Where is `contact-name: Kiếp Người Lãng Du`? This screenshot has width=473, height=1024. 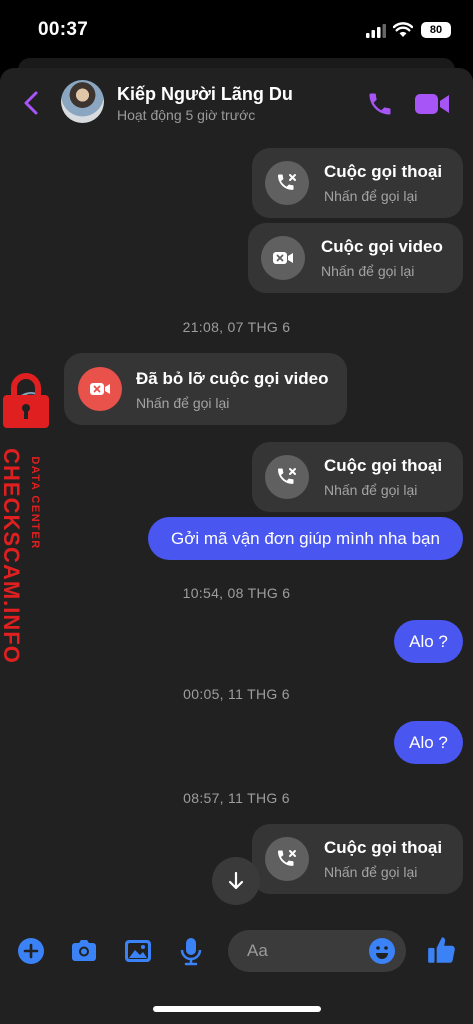 contact-name: Kiếp Người Lãng Du is located at coordinates (205, 94).